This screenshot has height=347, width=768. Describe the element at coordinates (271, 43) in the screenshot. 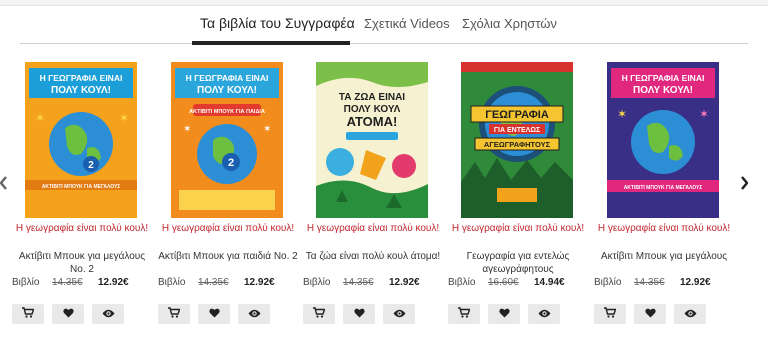

I see `active-tab-indicator` at that location.